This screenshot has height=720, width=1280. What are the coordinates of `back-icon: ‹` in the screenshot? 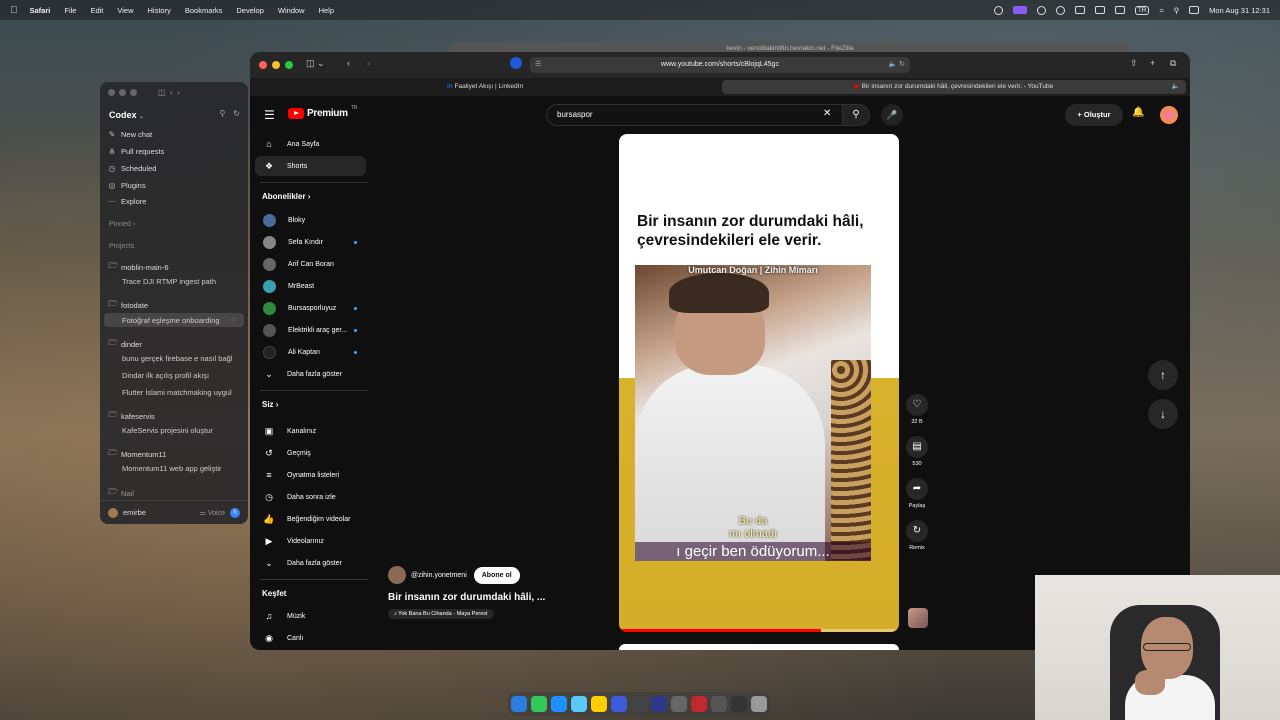 It's located at (348, 63).